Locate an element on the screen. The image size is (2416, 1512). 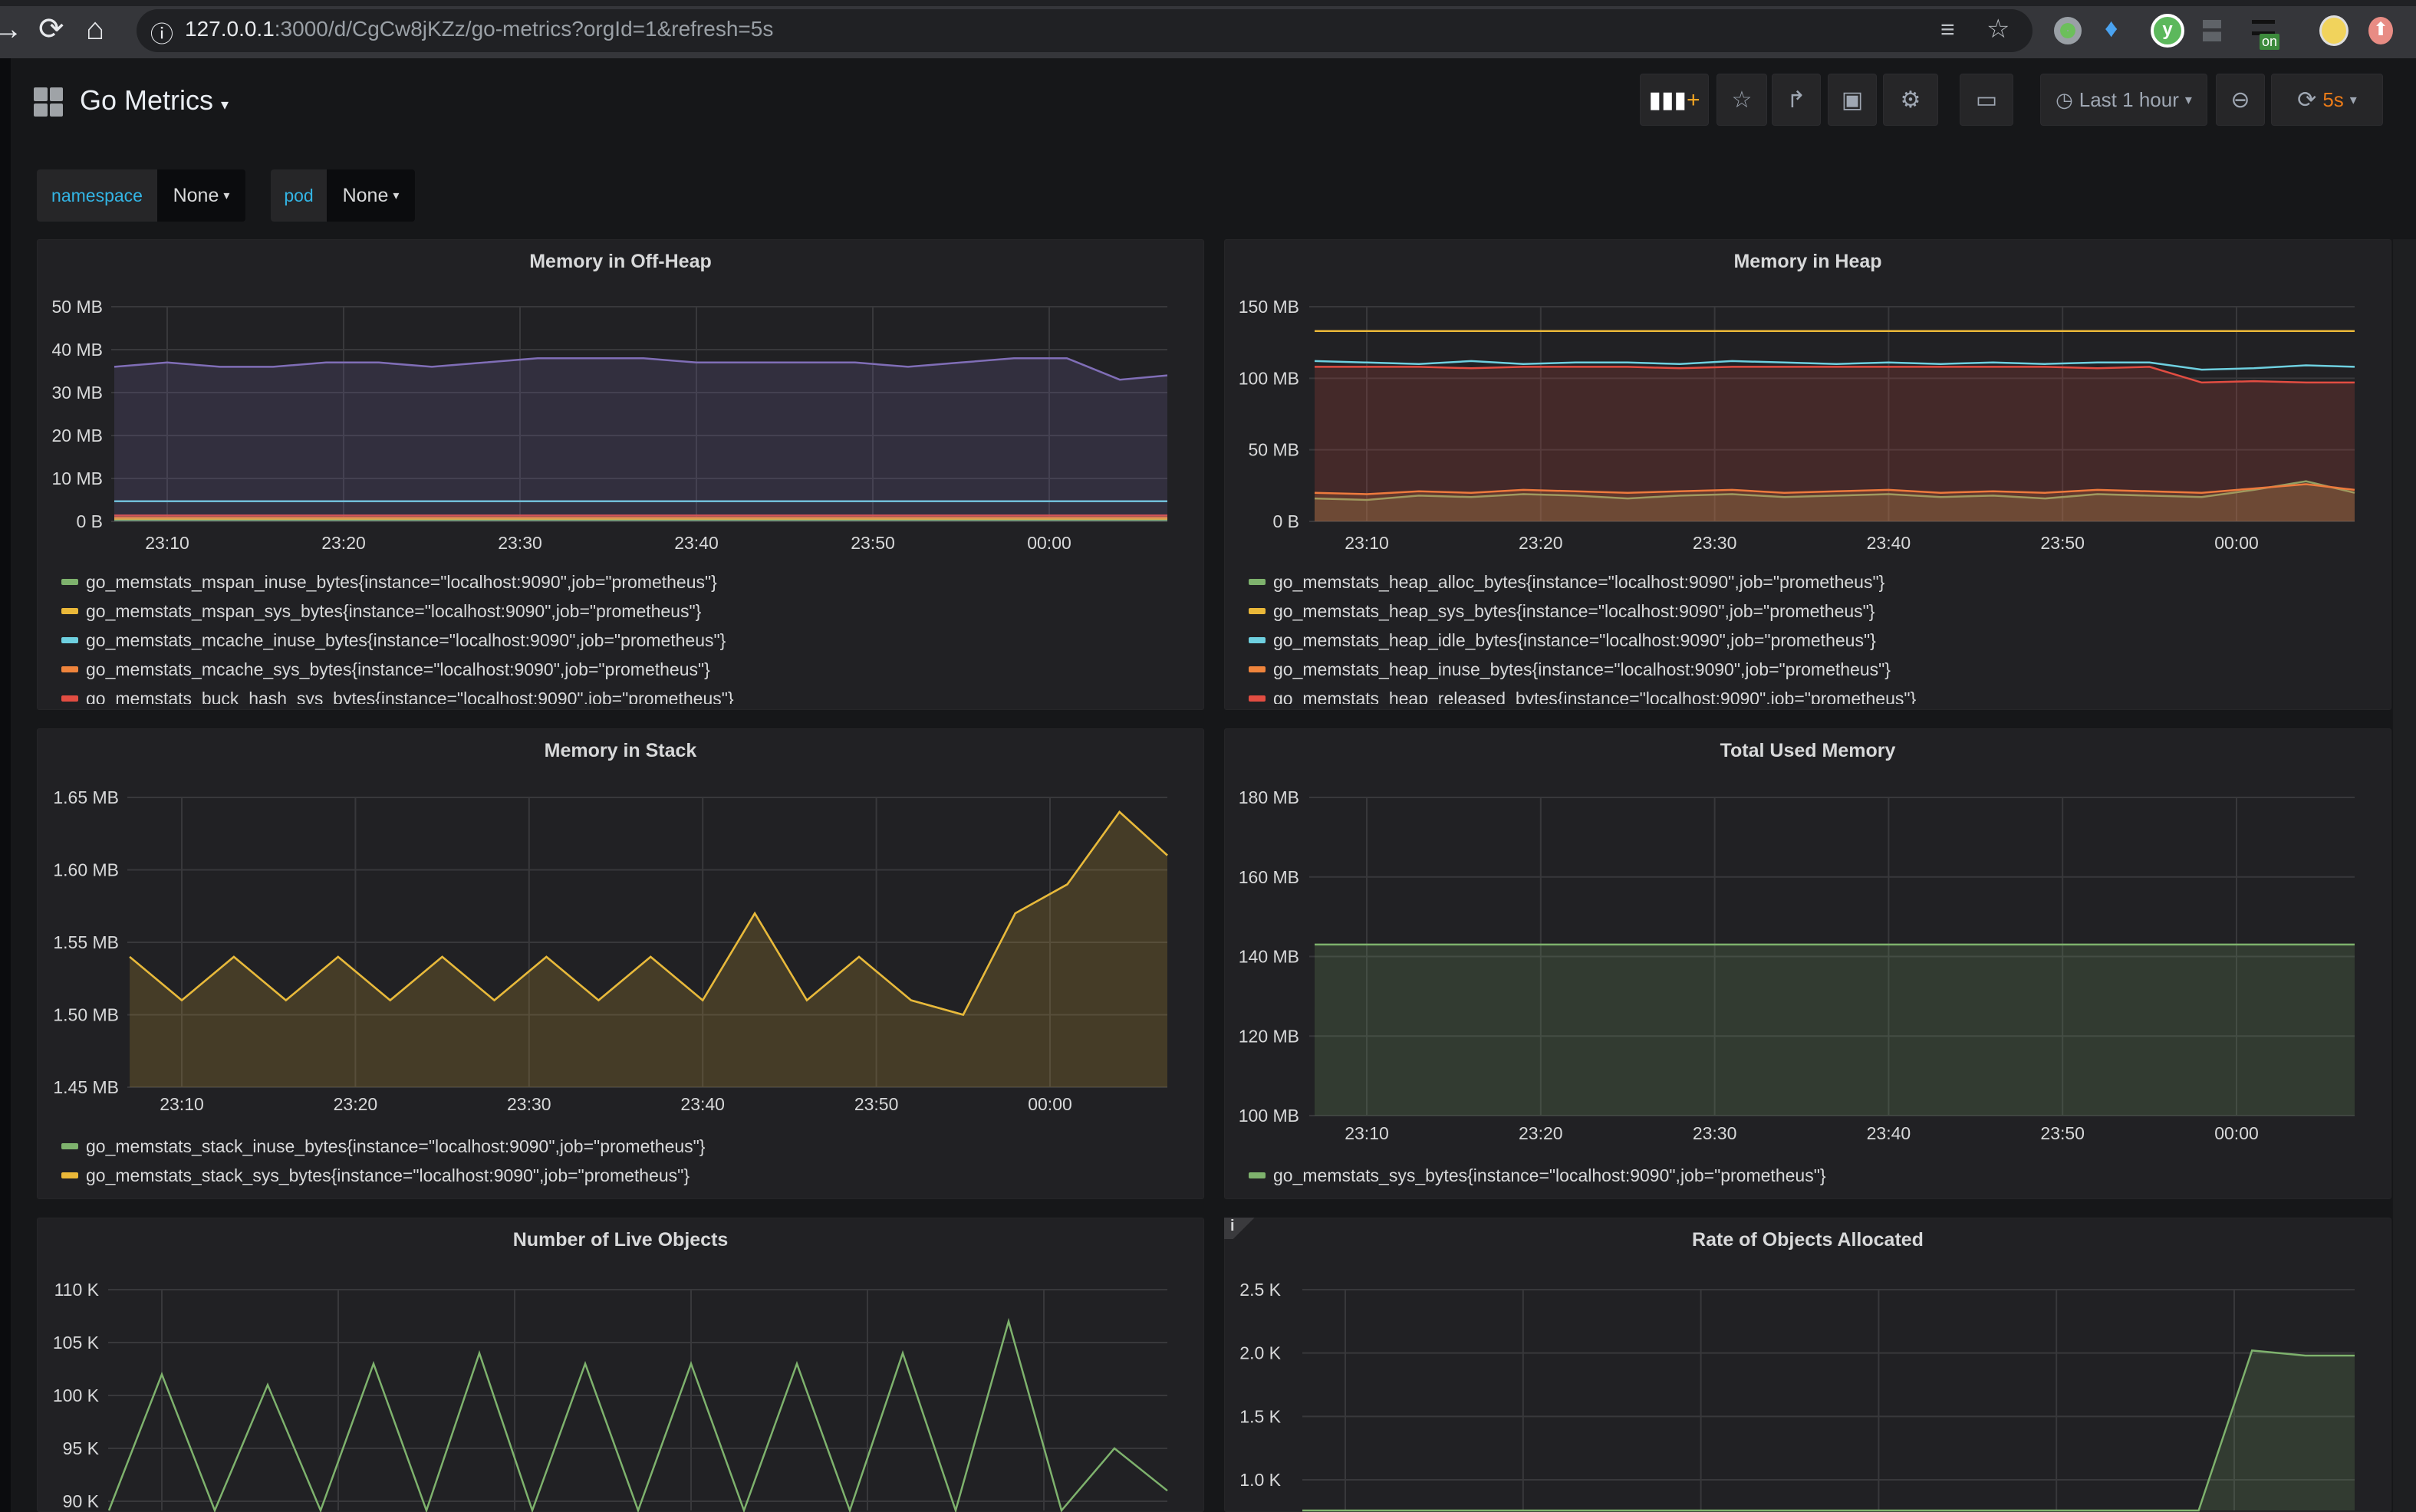
extension-y-icon: y is located at coordinates (2167, 31).